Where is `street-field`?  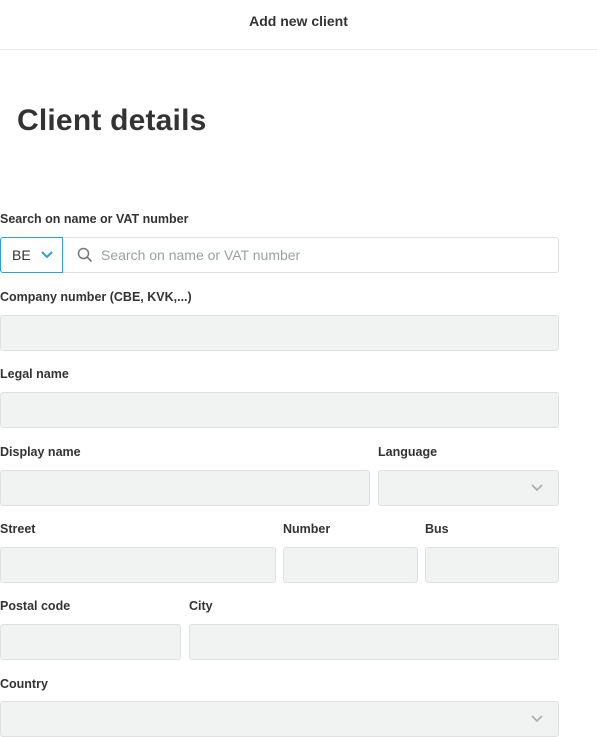
street-field is located at coordinates (138, 565).